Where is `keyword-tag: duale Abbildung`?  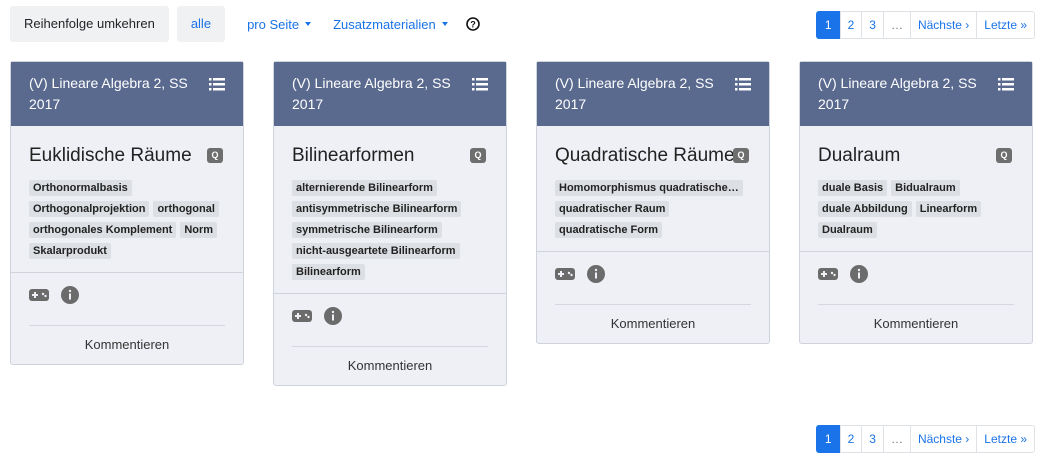
keyword-tag: duale Abbildung is located at coordinates (865, 209).